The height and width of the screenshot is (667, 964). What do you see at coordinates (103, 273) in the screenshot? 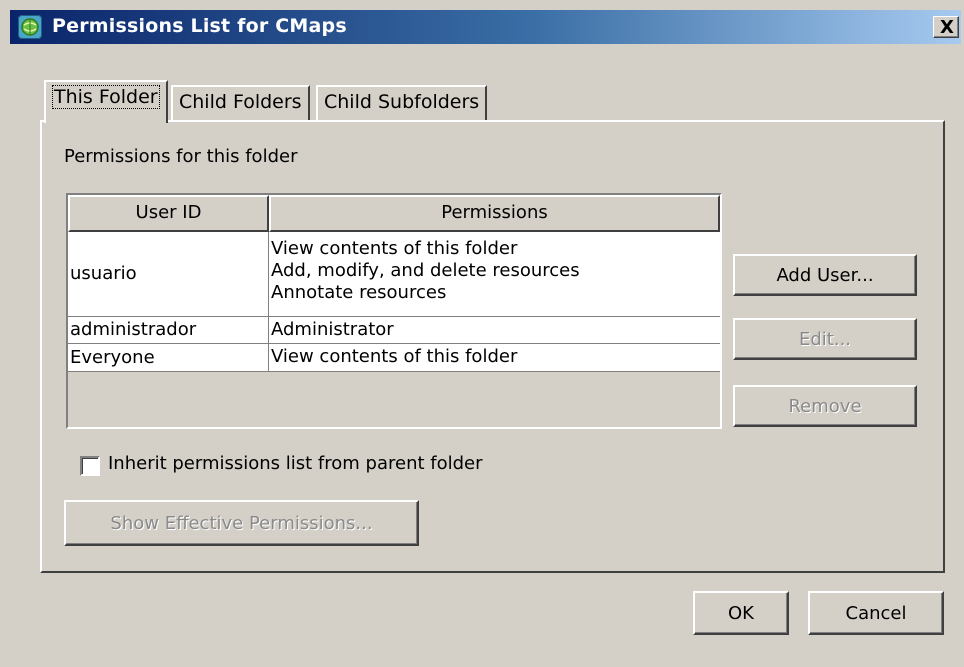
I see `user-id-text: usuario` at bounding box center [103, 273].